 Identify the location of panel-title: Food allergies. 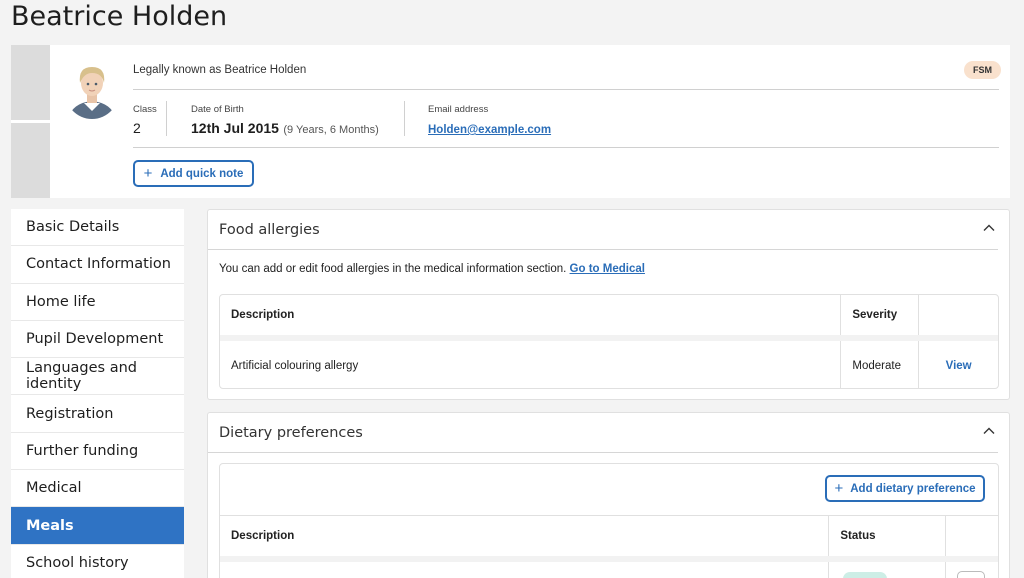
(269, 229).